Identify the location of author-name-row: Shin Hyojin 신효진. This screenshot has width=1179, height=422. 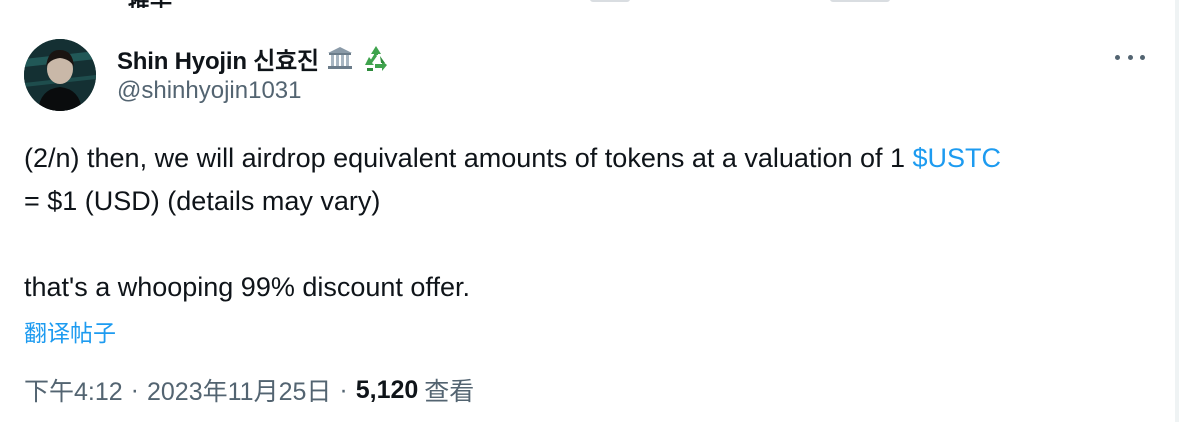
(254, 58).